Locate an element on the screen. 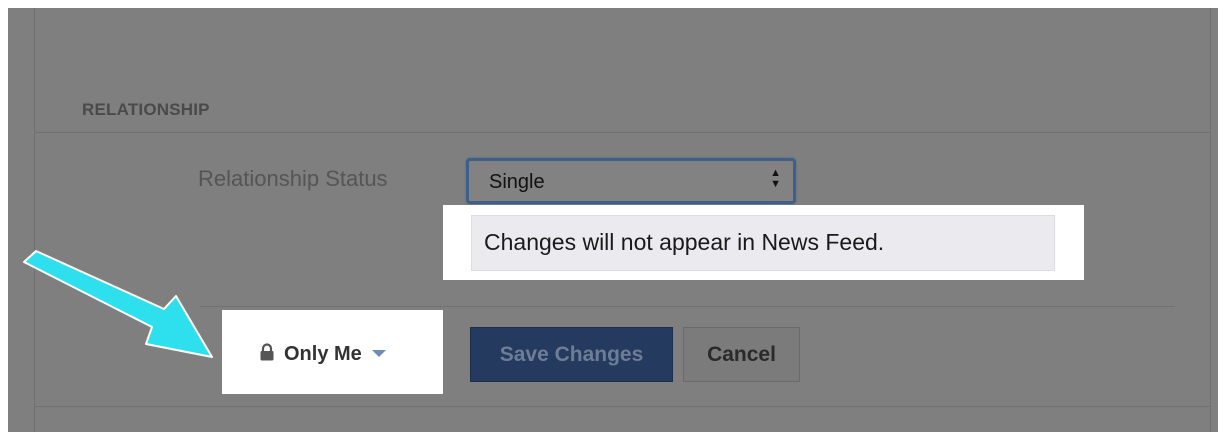 This screenshot has height=432, width=1226. panel-bottom-divider is located at coordinates (622, 406).